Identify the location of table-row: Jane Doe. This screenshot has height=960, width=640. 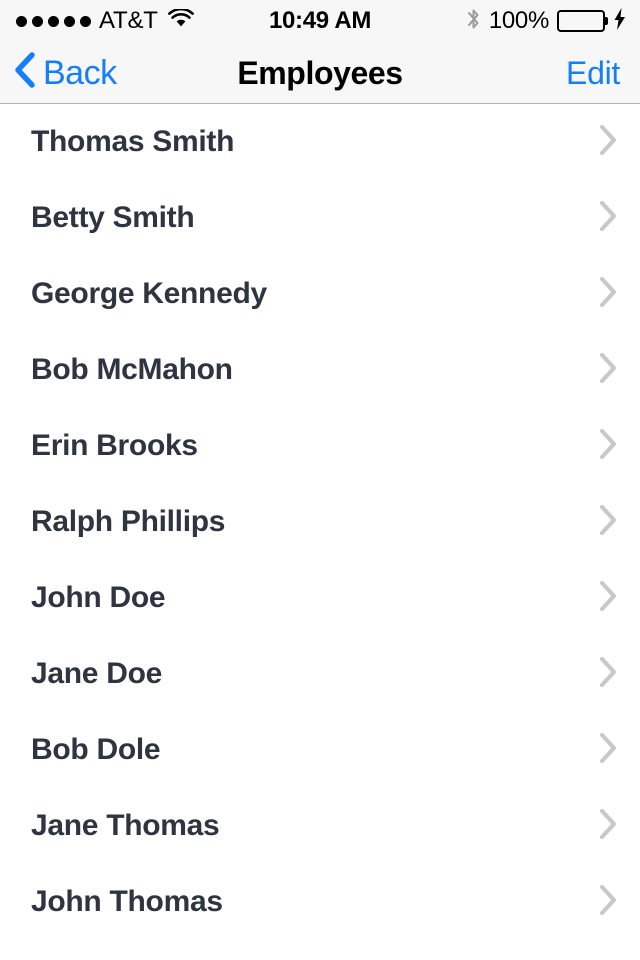
(320, 674).